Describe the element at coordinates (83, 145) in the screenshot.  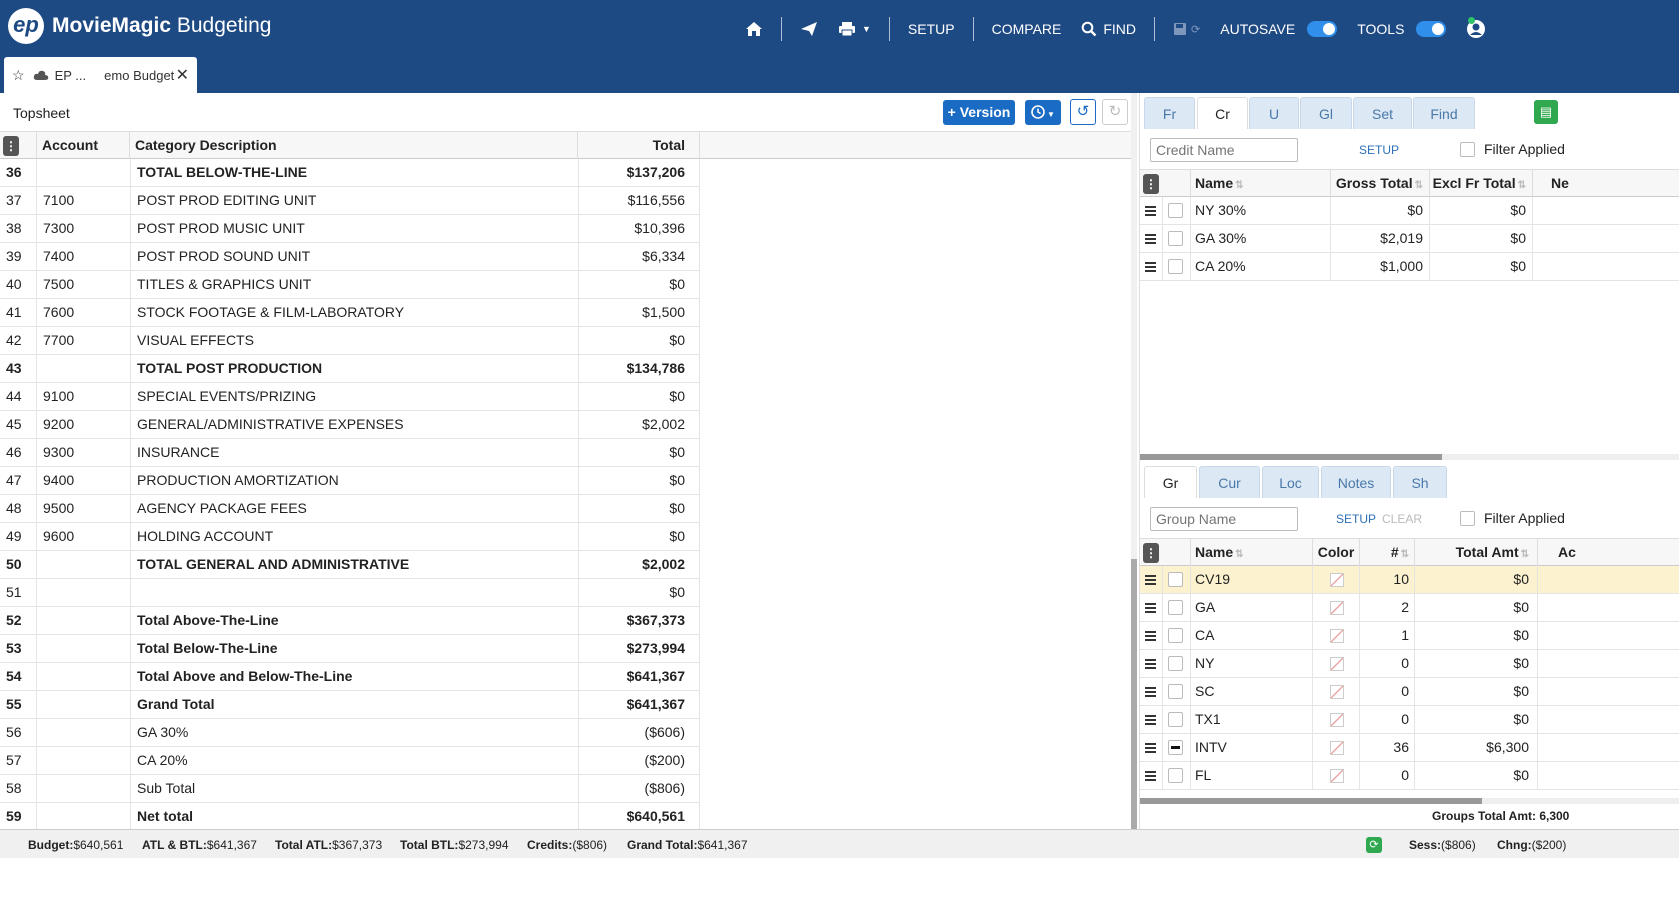
I see `column-header-account: Account` at that location.